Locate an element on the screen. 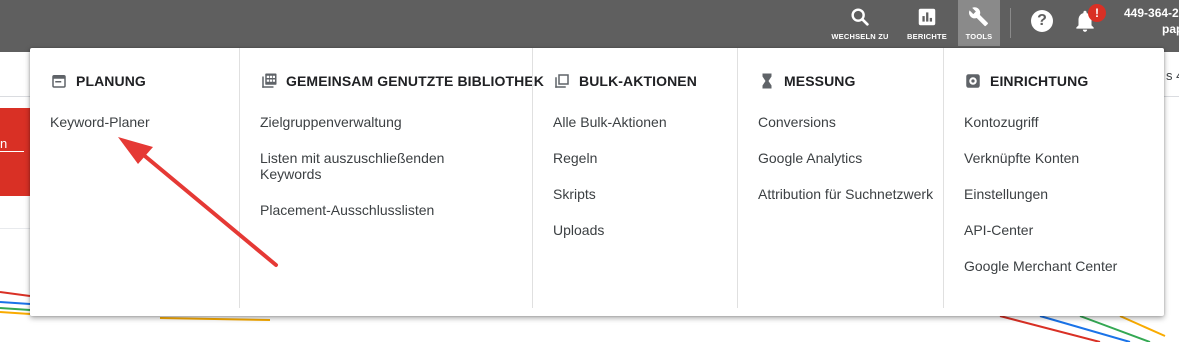 This screenshot has width=1179, height=342. copy-stack-icon is located at coordinates (562, 81).